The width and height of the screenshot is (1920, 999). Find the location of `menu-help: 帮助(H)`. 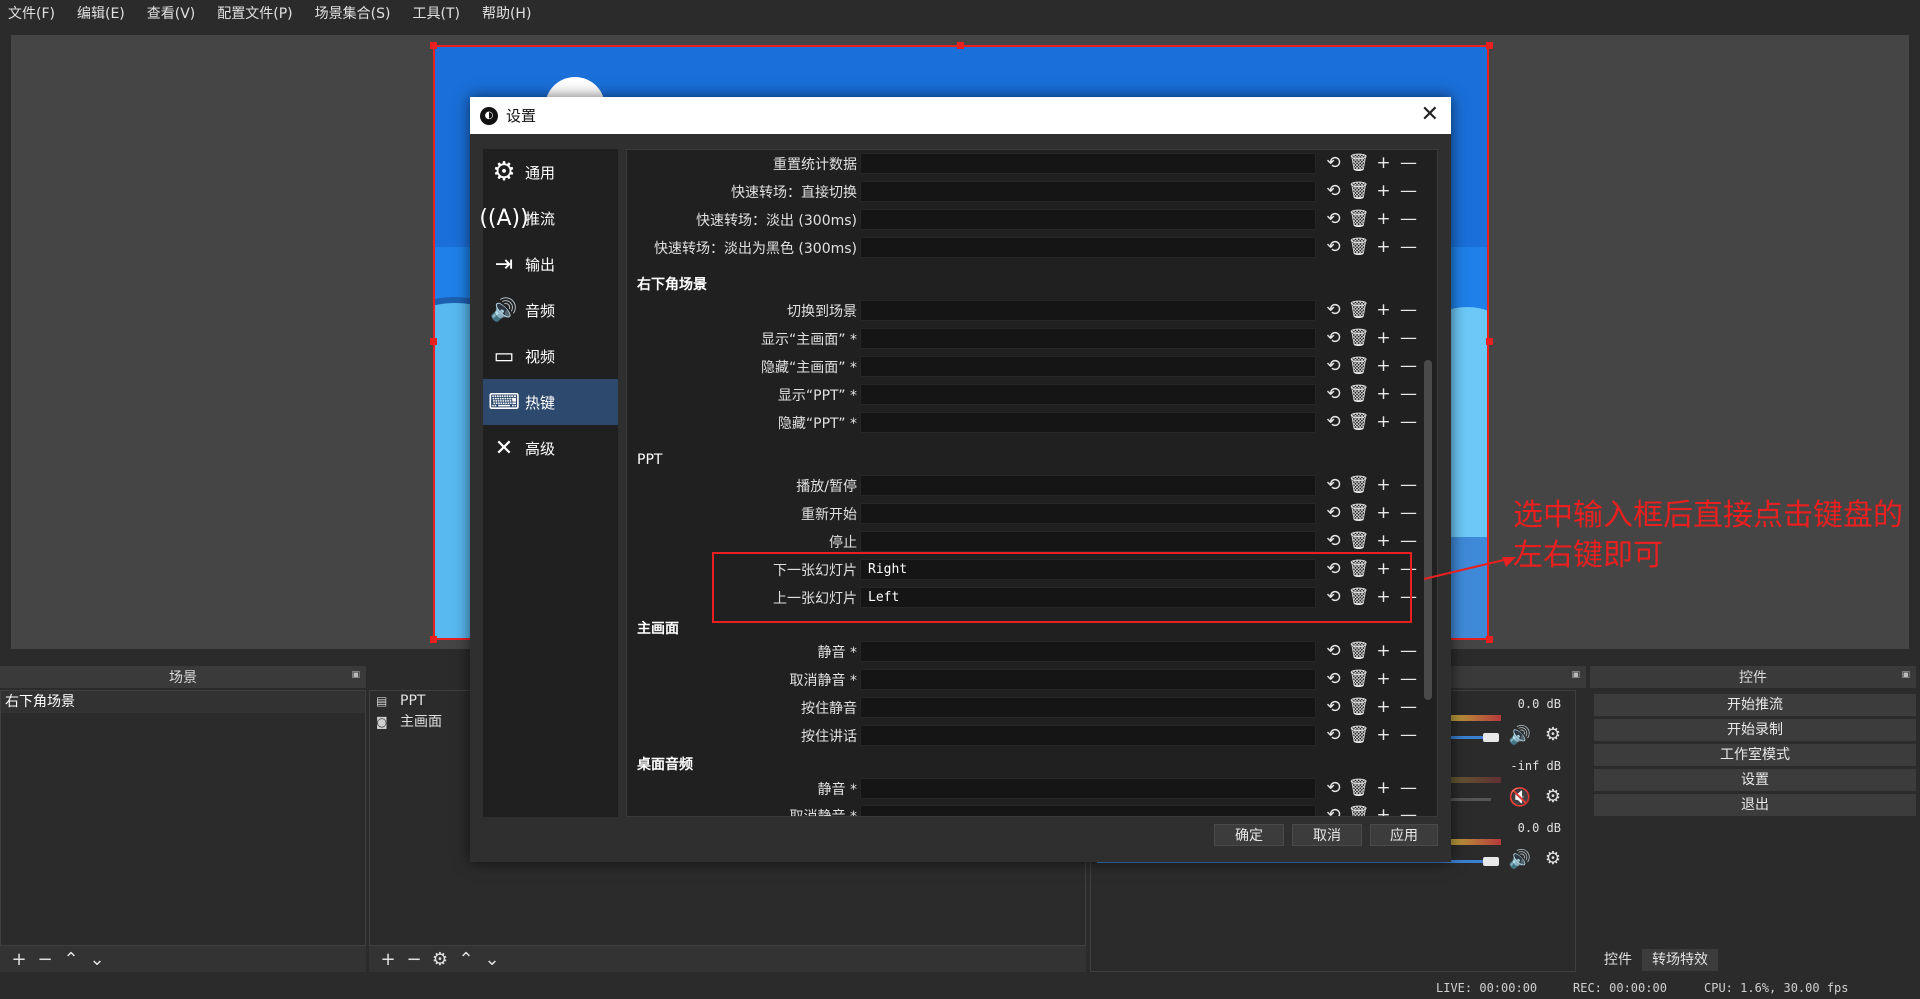

menu-help: 帮助(H) is located at coordinates (506, 13).